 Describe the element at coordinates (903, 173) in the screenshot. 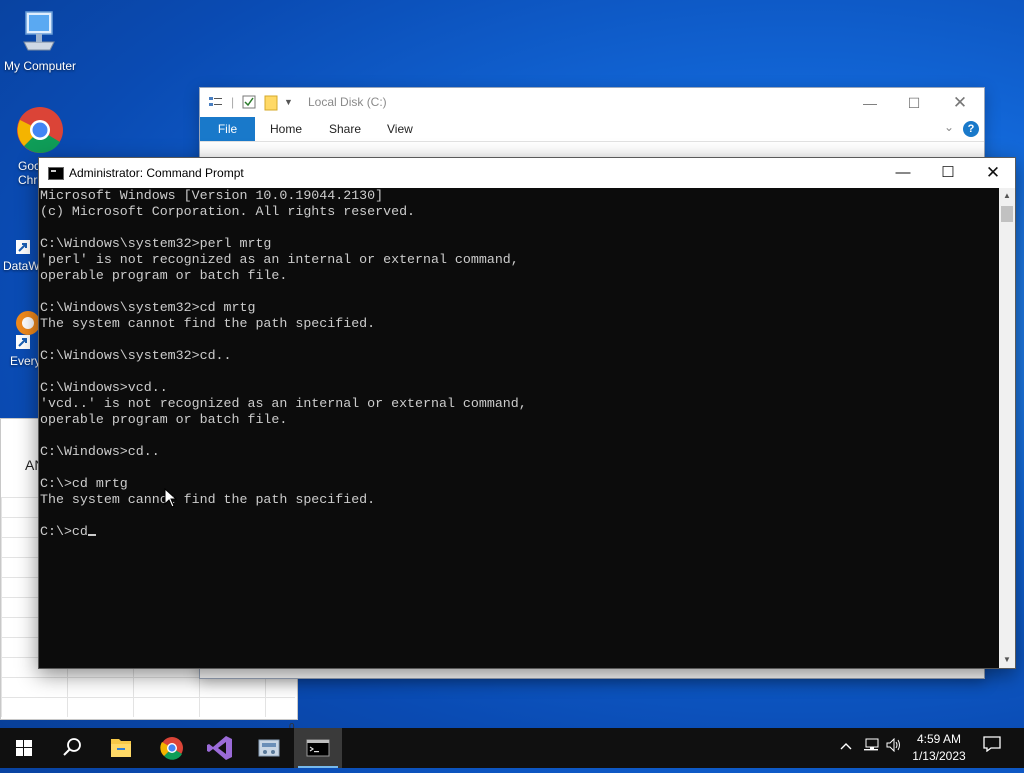

I see `cmd-minimize-button: —` at that location.